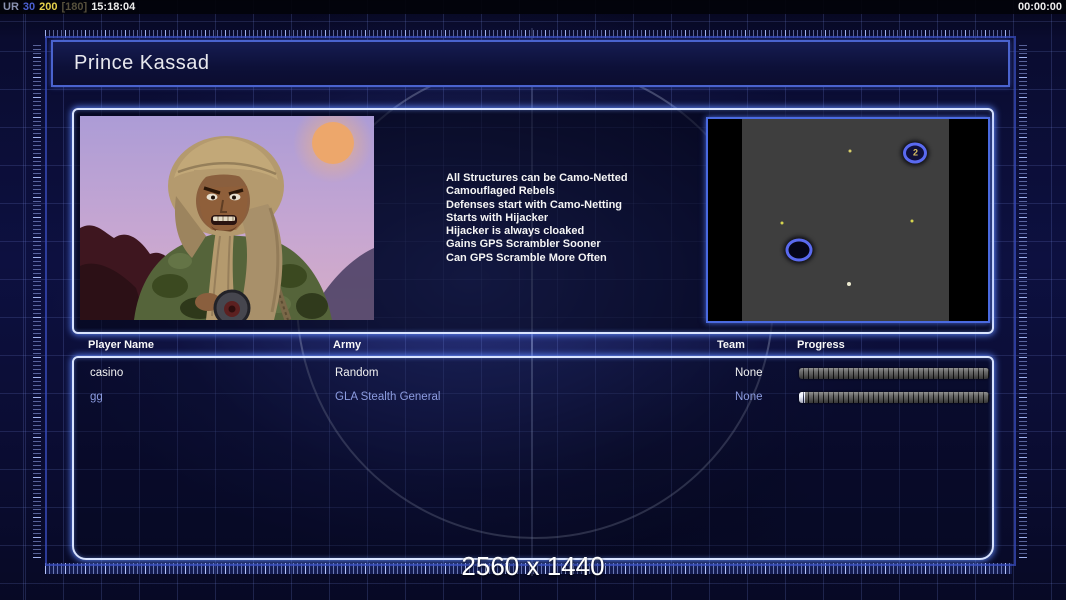 The image size is (1066, 600). What do you see at coordinates (1039, 7) in the screenshot?
I see `game-timer: 00:00:00` at bounding box center [1039, 7].